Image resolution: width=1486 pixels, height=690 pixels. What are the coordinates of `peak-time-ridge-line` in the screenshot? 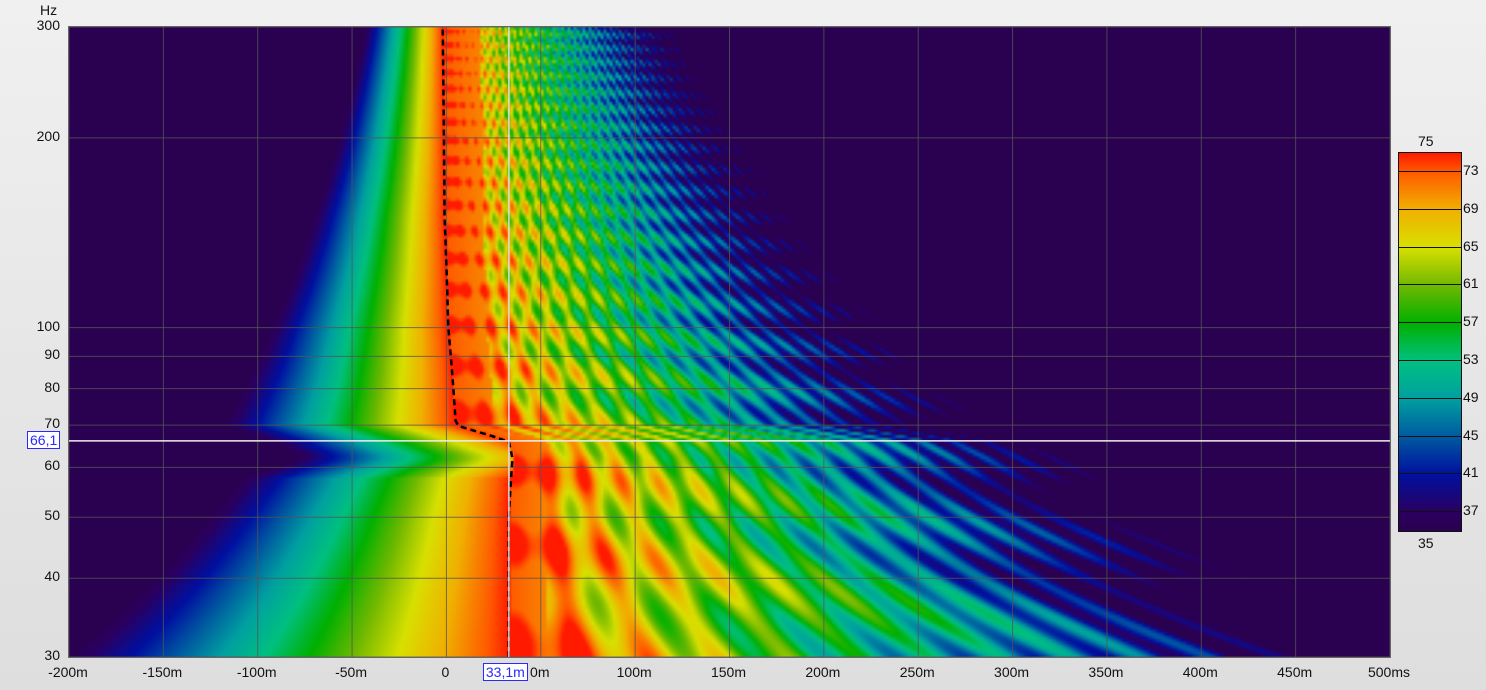 It's located at (477, 342).